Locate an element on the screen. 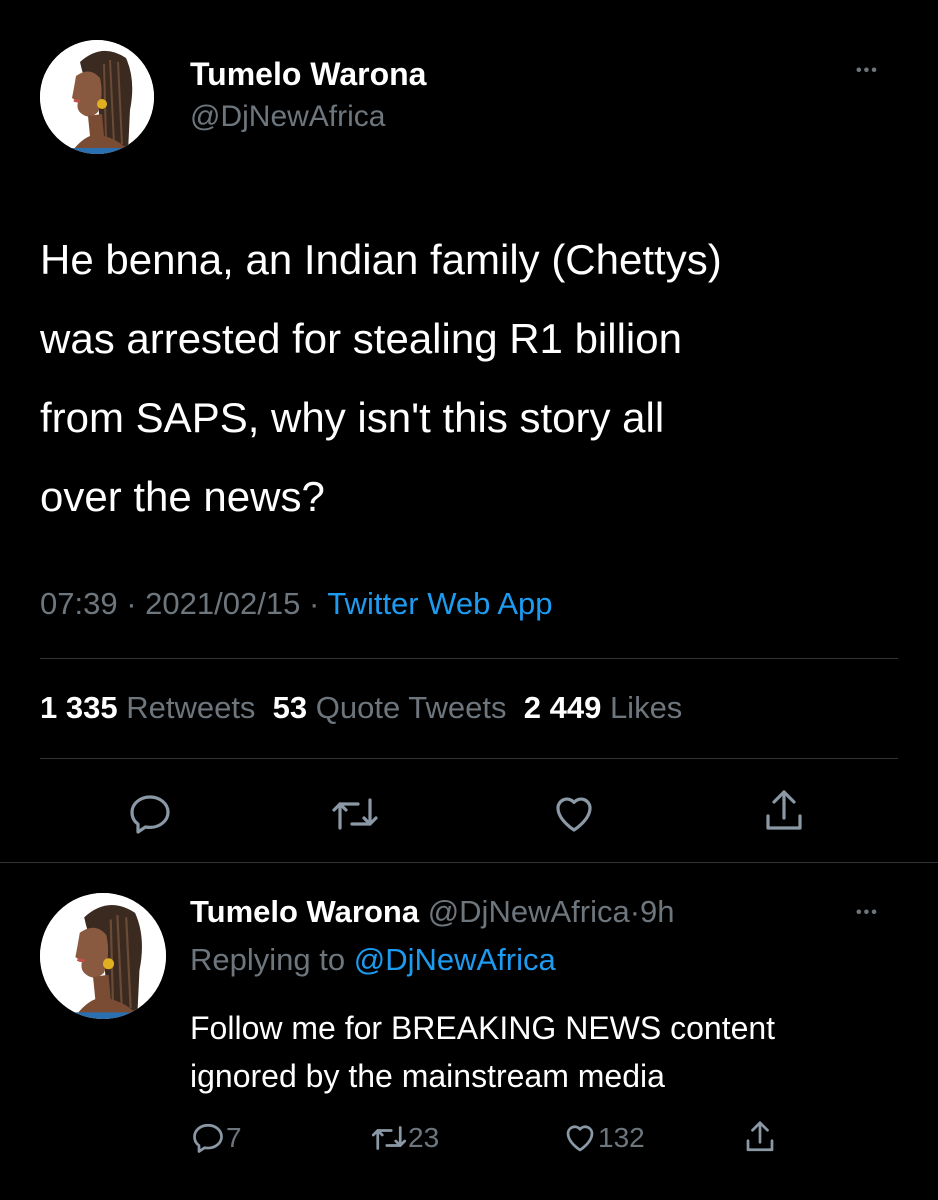 The height and width of the screenshot is (1200, 938). likes-count: 2 449 is located at coordinates (562, 707).